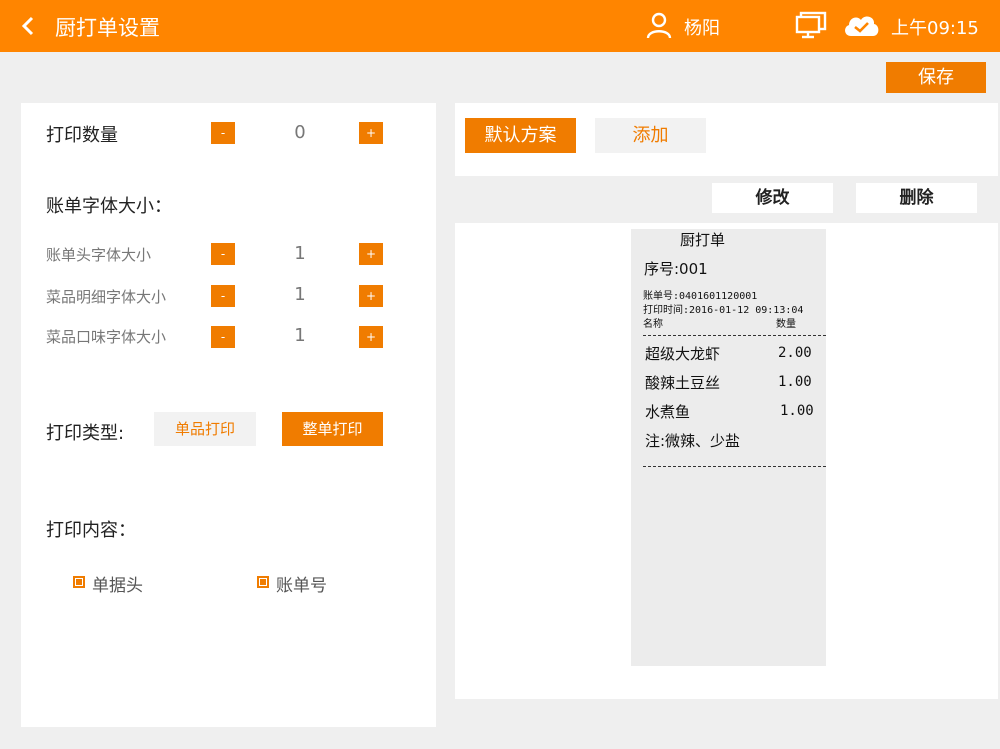 Image resolution: width=1000 pixels, height=749 pixels. What do you see at coordinates (223, 296) in the screenshot?
I see `dish-detail-font-size-minus-button: -` at bounding box center [223, 296].